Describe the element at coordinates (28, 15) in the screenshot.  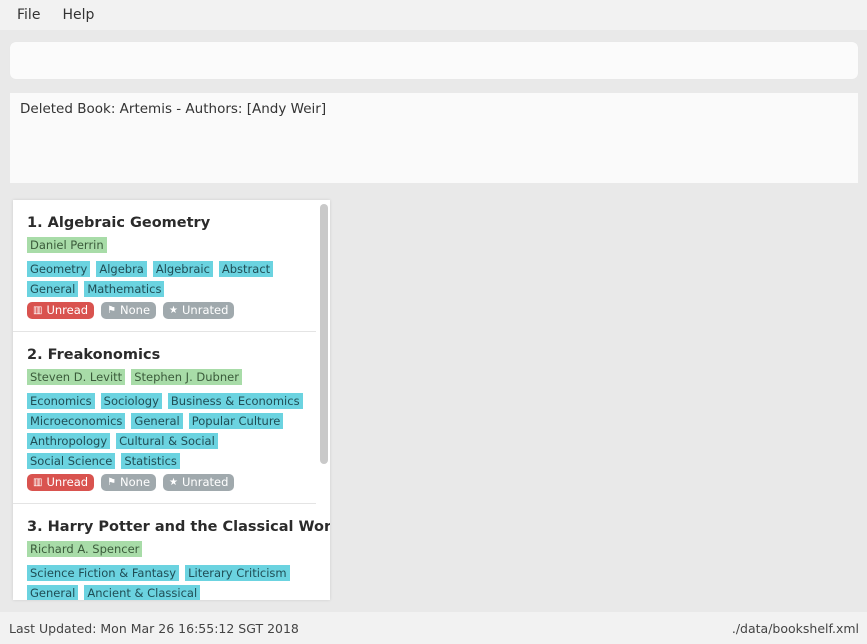
I see `menu-file: File` at that location.